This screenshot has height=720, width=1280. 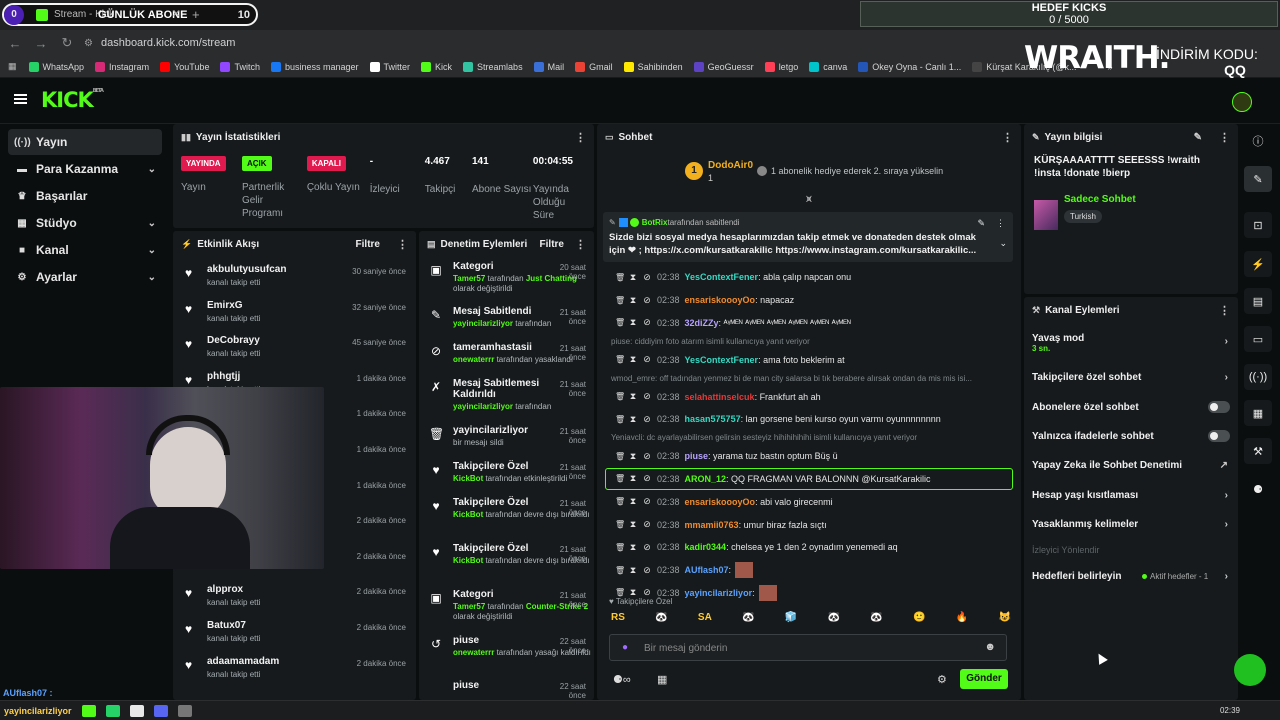 What do you see at coordinates (1258, 377) in the screenshot?
I see `broadcast-icon: ((·))` at bounding box center [1258, 377].